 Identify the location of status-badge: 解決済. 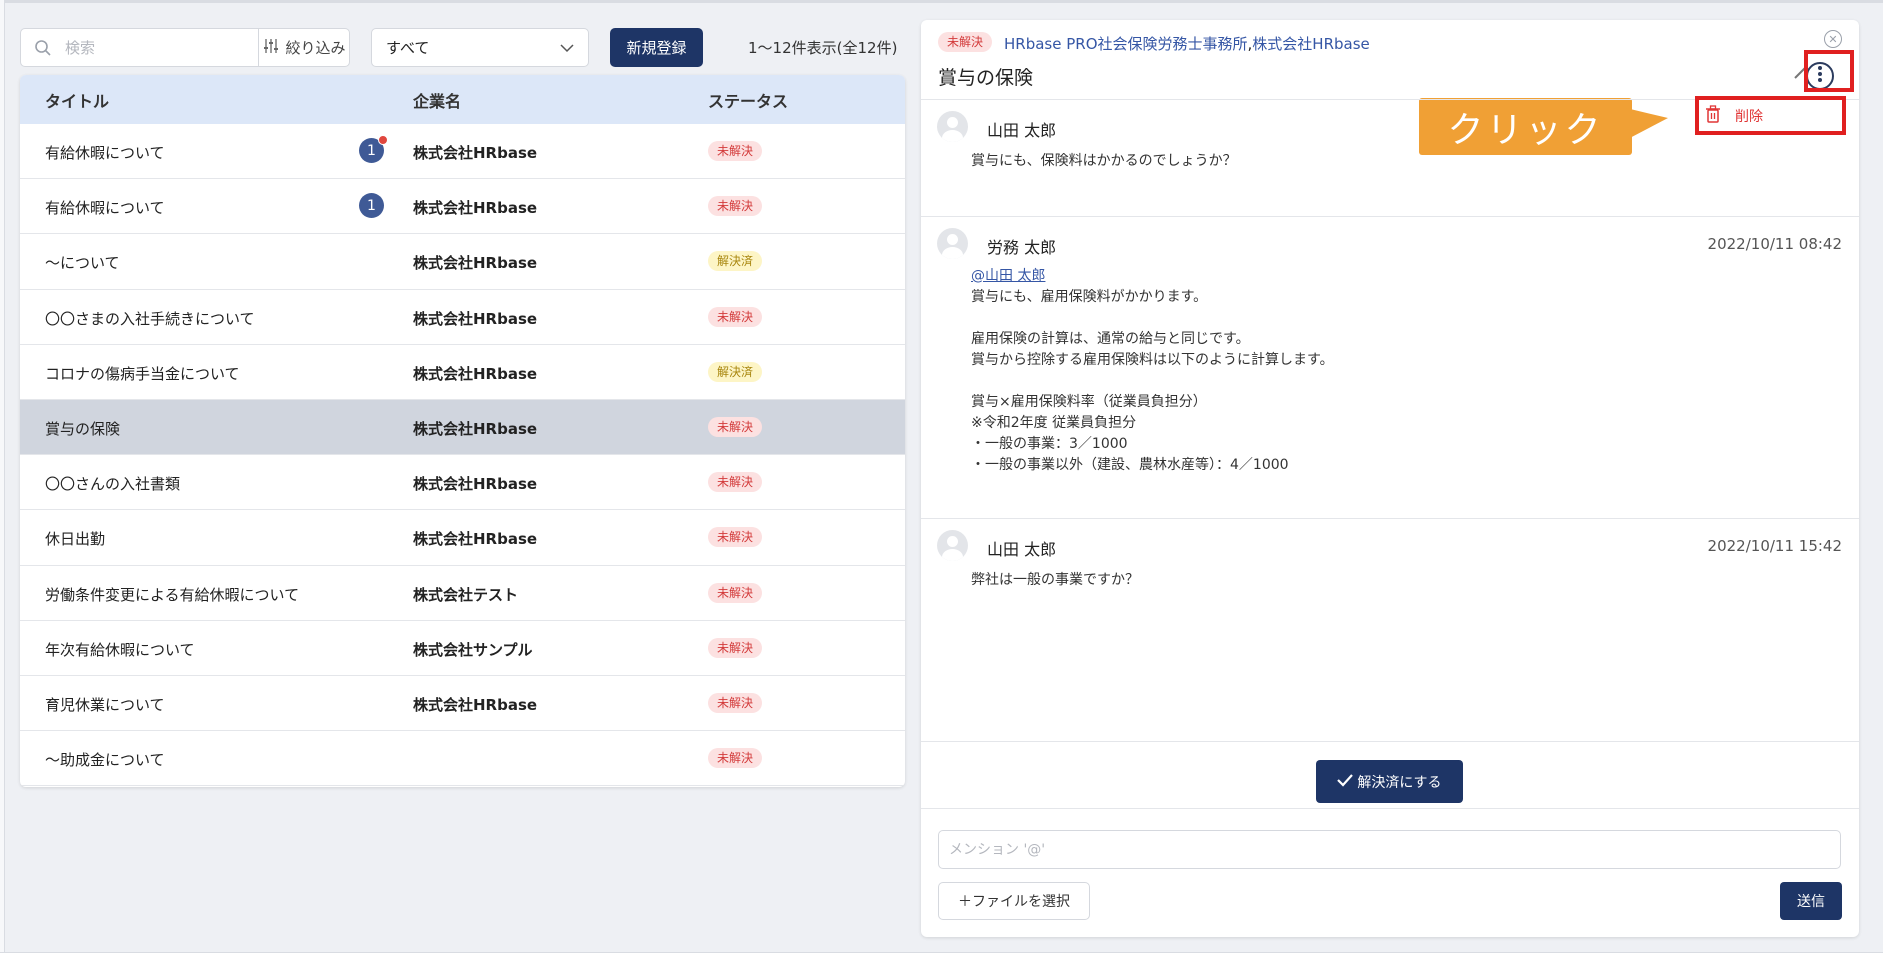
(735, 371).